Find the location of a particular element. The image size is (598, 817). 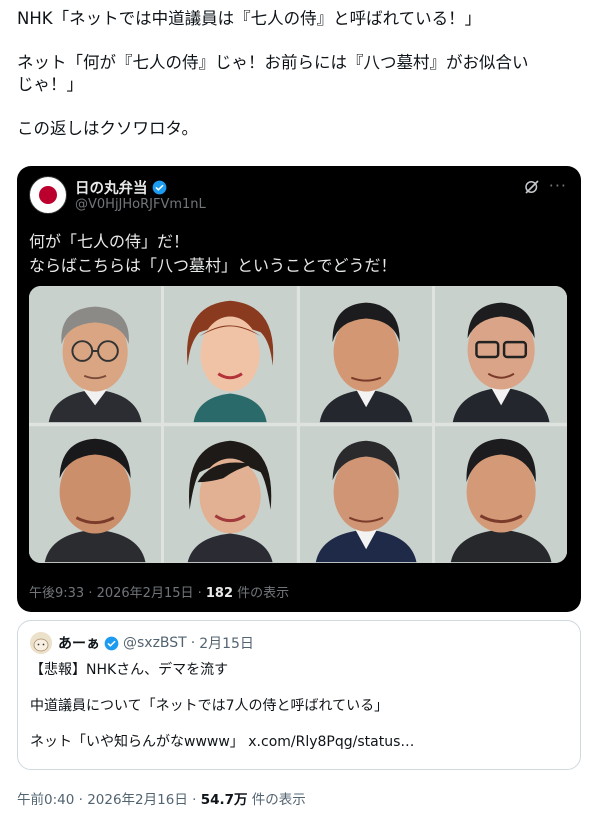

more-options-icon: ··· is located at coordinates (558, 185).